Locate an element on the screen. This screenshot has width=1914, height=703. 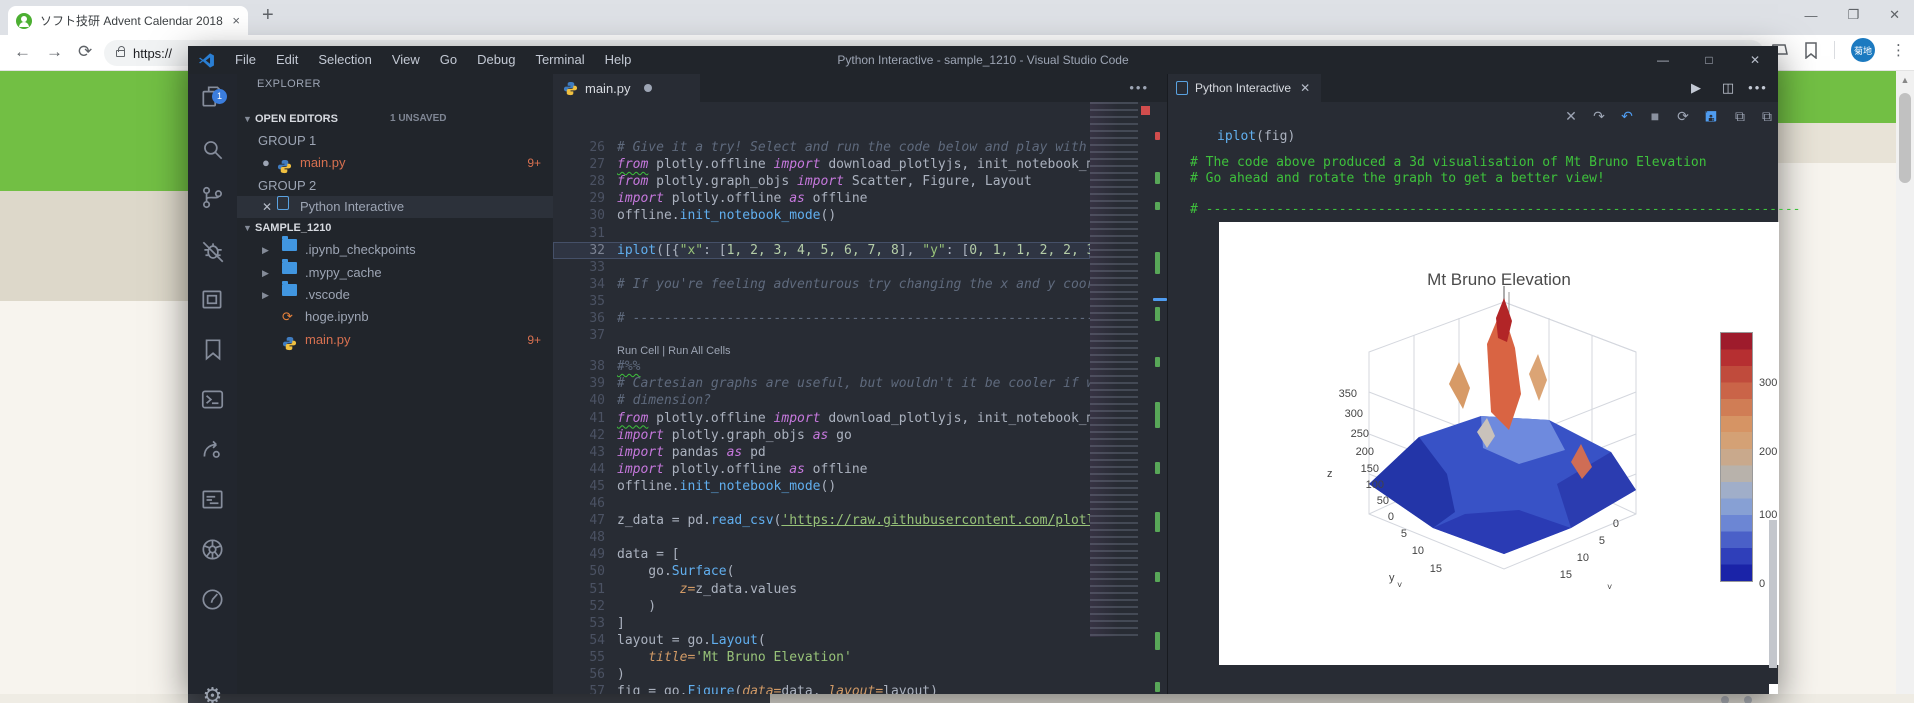
menu-view: View is located at coordinates (406, 60).